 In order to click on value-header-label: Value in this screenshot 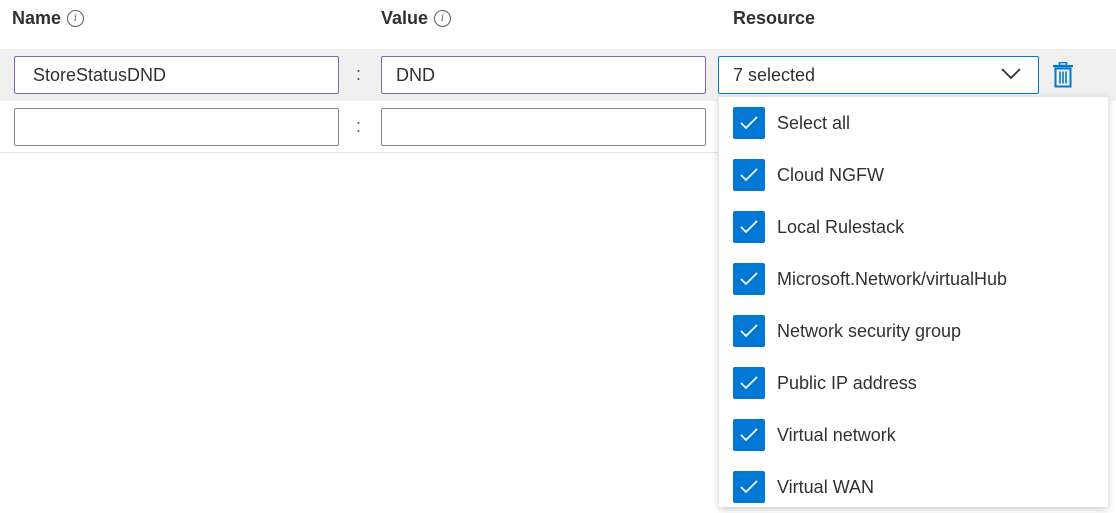, I will do `click(405, 18)`.